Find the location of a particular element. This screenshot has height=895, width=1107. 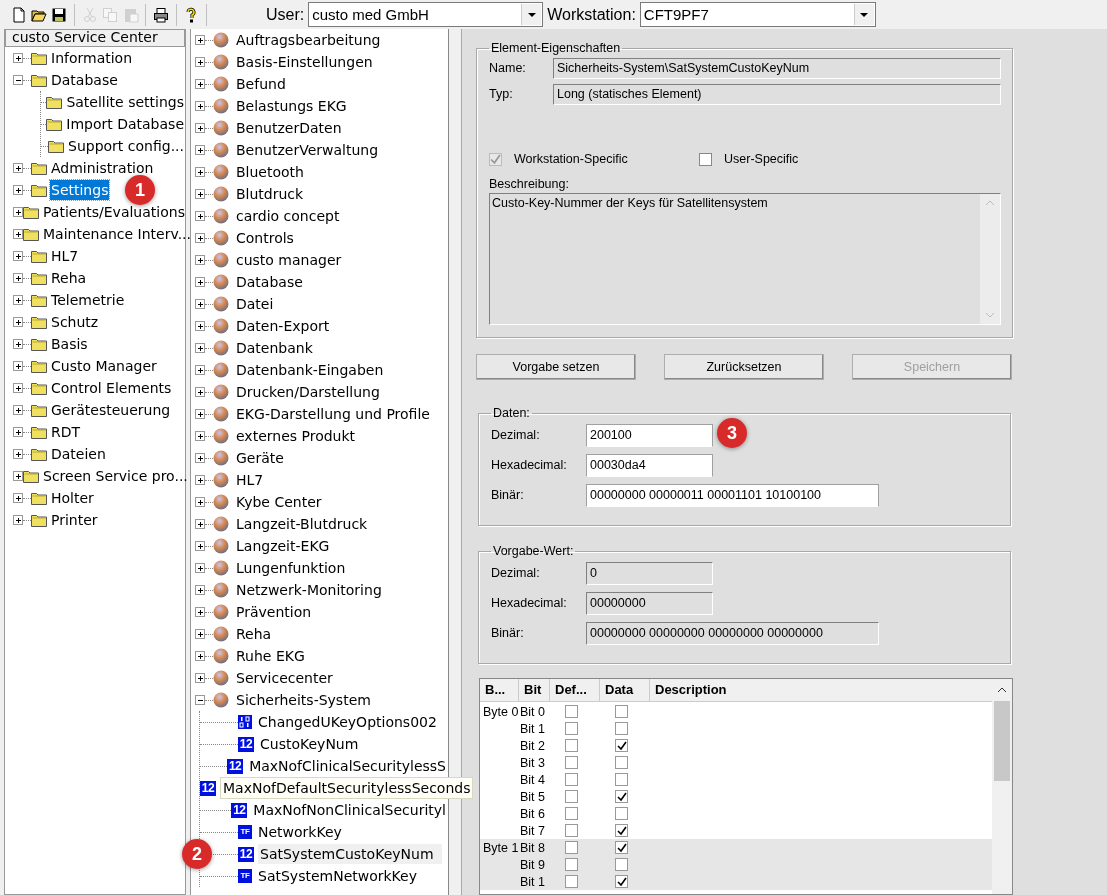

tree-item: Reha is located at coordinates (254, 634).